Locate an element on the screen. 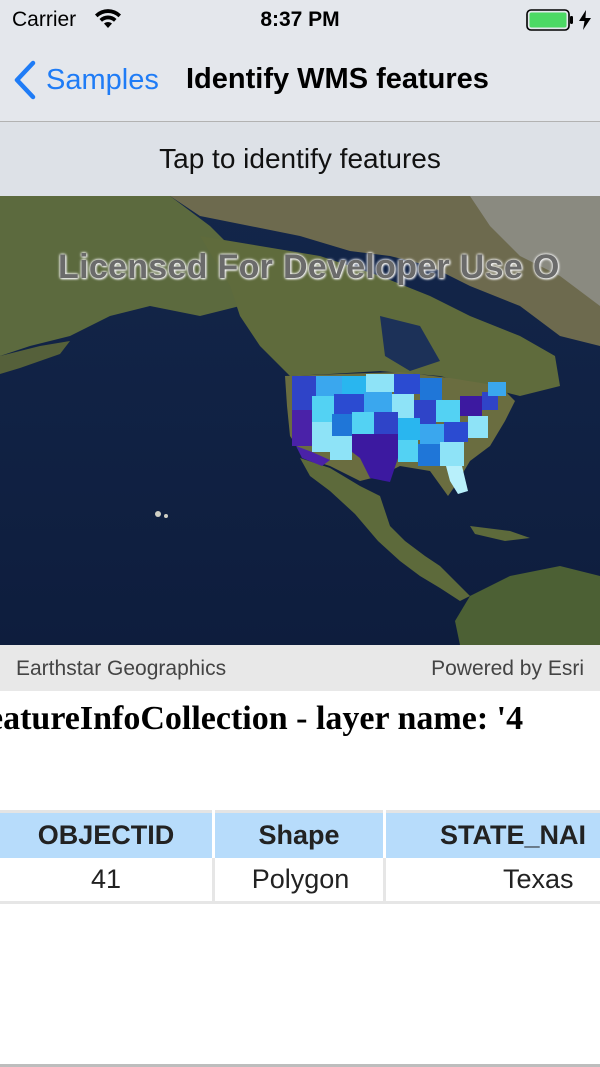 This screenshot has width=600, height=1067. back-button: Samples is located at coordinates (85, 80).